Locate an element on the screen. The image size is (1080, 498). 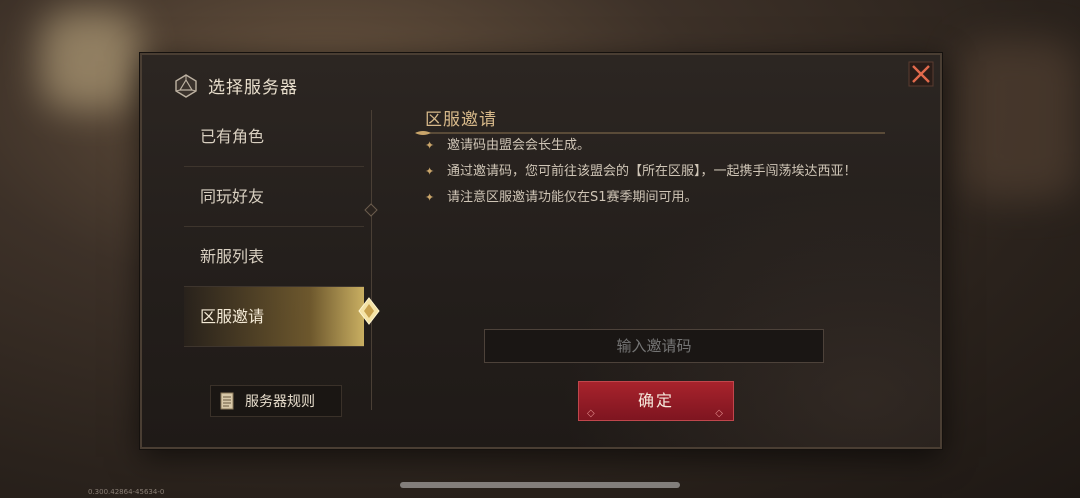
sidebar-item-server-invite: 区服邀请 is located at coordinates (274, 317).